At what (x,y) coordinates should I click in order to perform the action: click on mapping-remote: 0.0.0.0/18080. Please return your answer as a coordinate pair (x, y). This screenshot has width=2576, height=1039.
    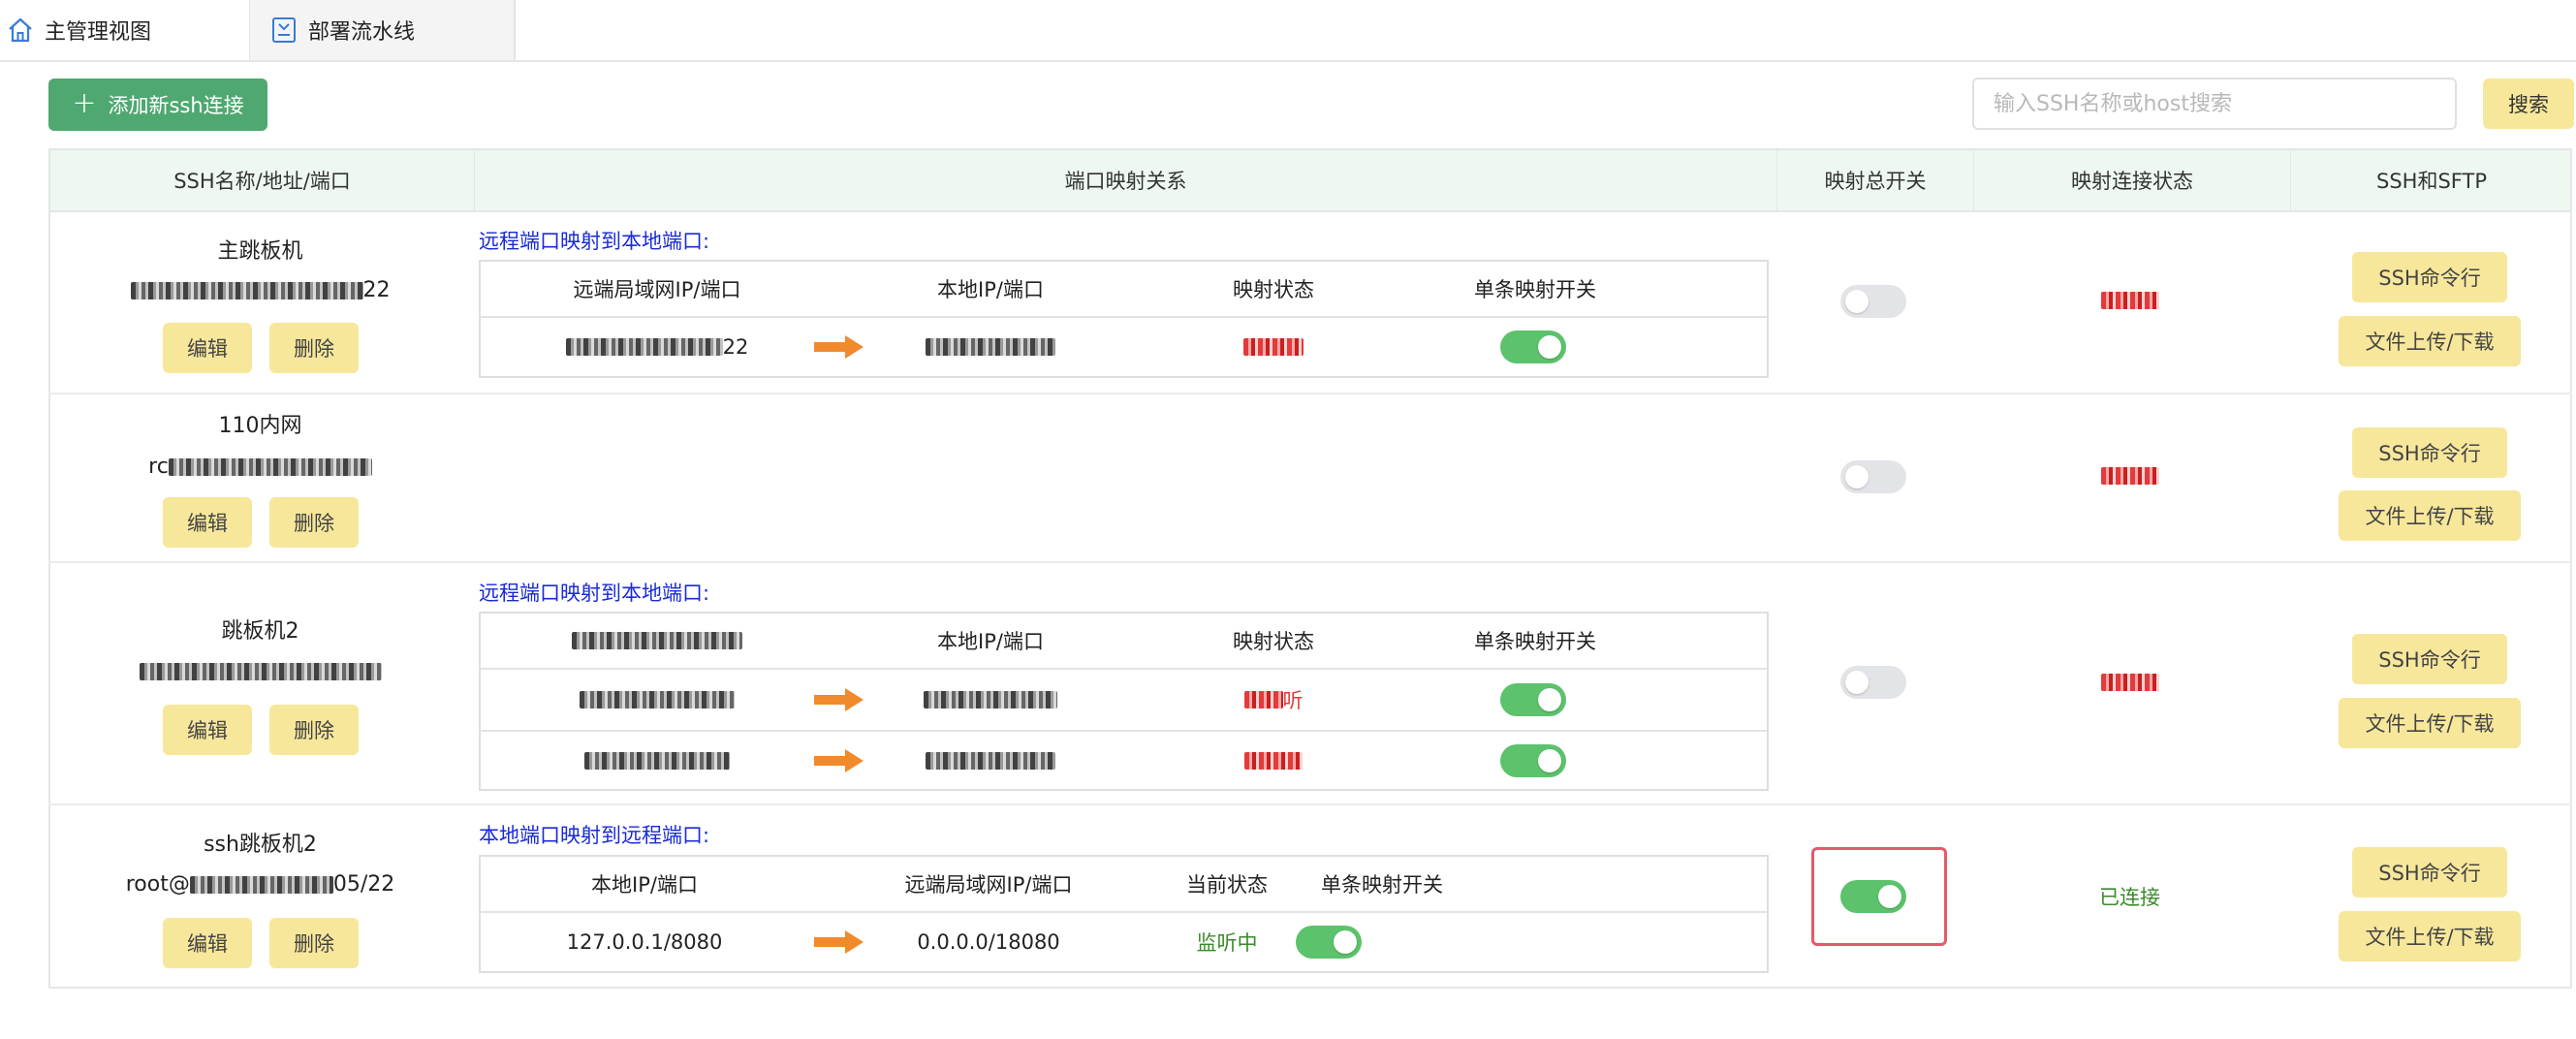
    Looking at the image, I should click on (988, 942).